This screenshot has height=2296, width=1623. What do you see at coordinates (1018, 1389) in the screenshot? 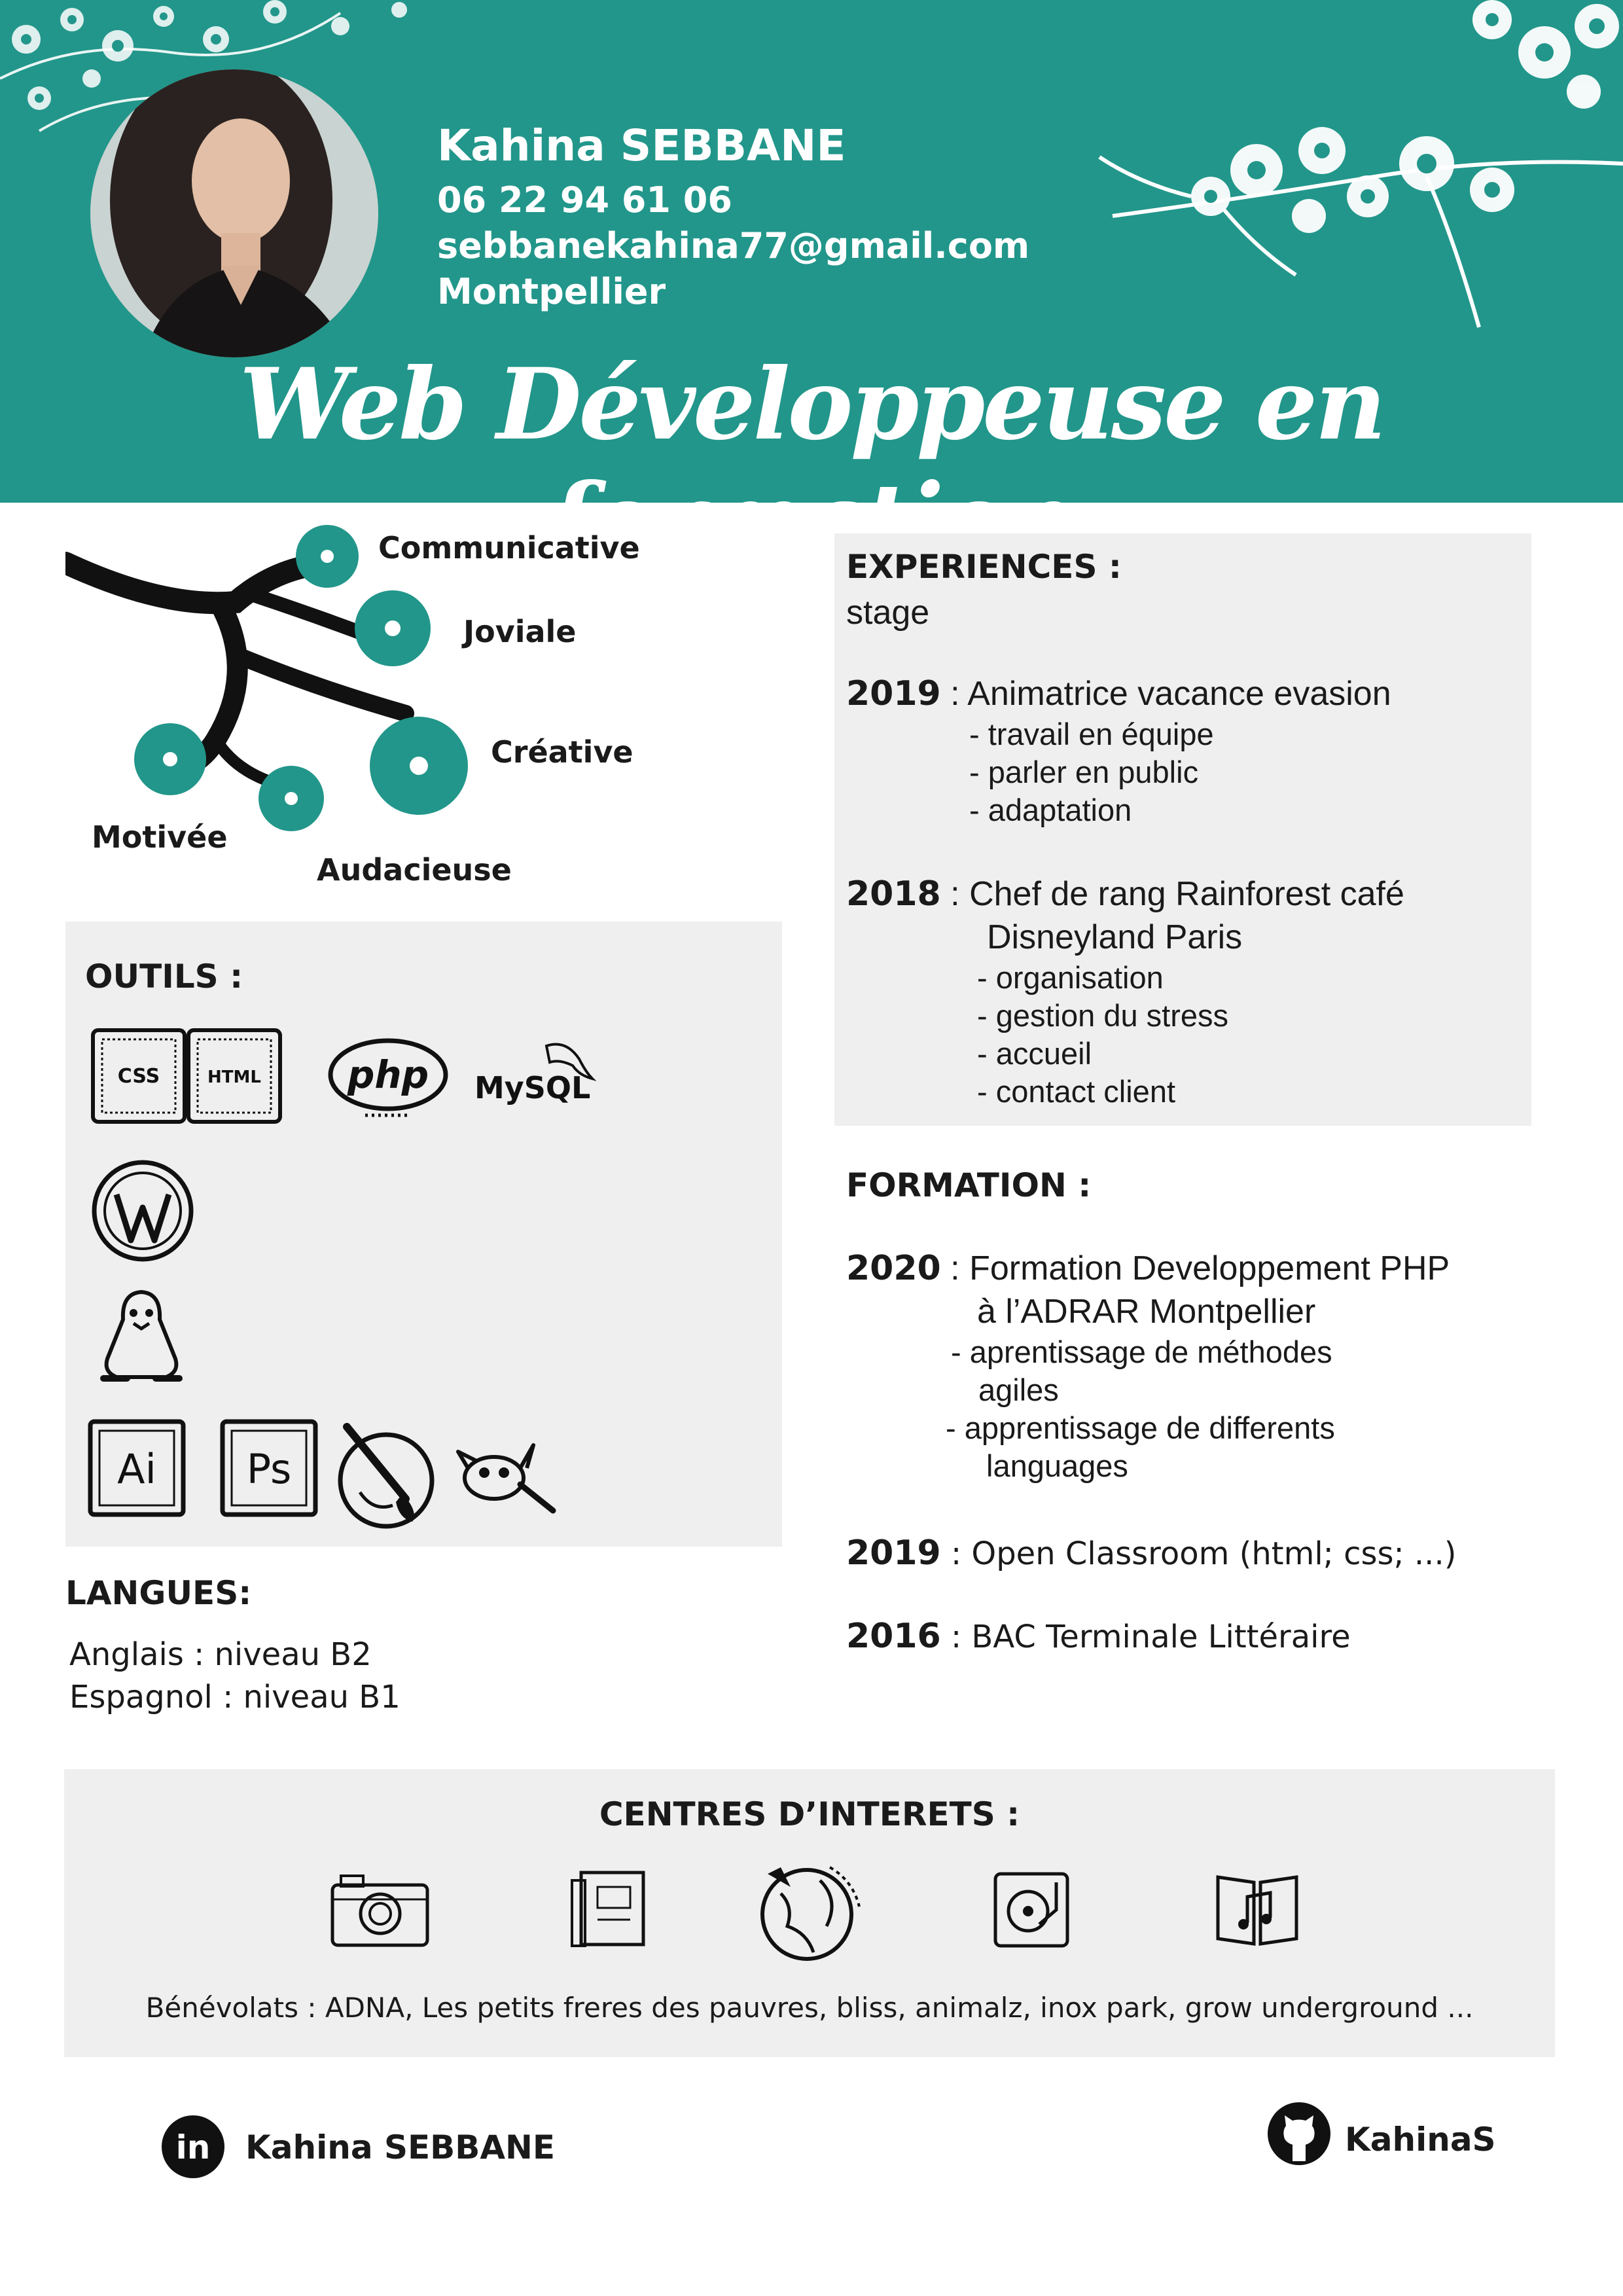
I see `formation-detail: agiles` at bounding box center [1018, 1389].